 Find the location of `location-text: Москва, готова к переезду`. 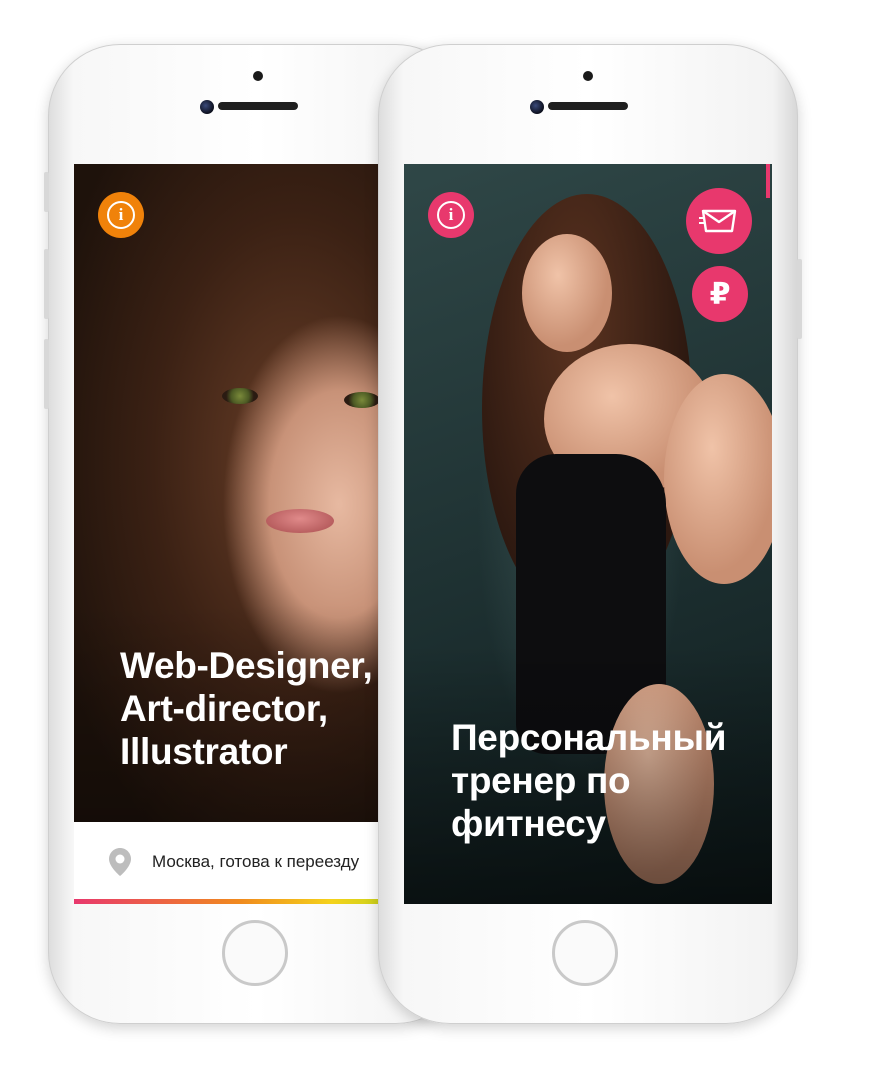

location-text: Москва, готова к переезду is located at coordinates (256, 861).